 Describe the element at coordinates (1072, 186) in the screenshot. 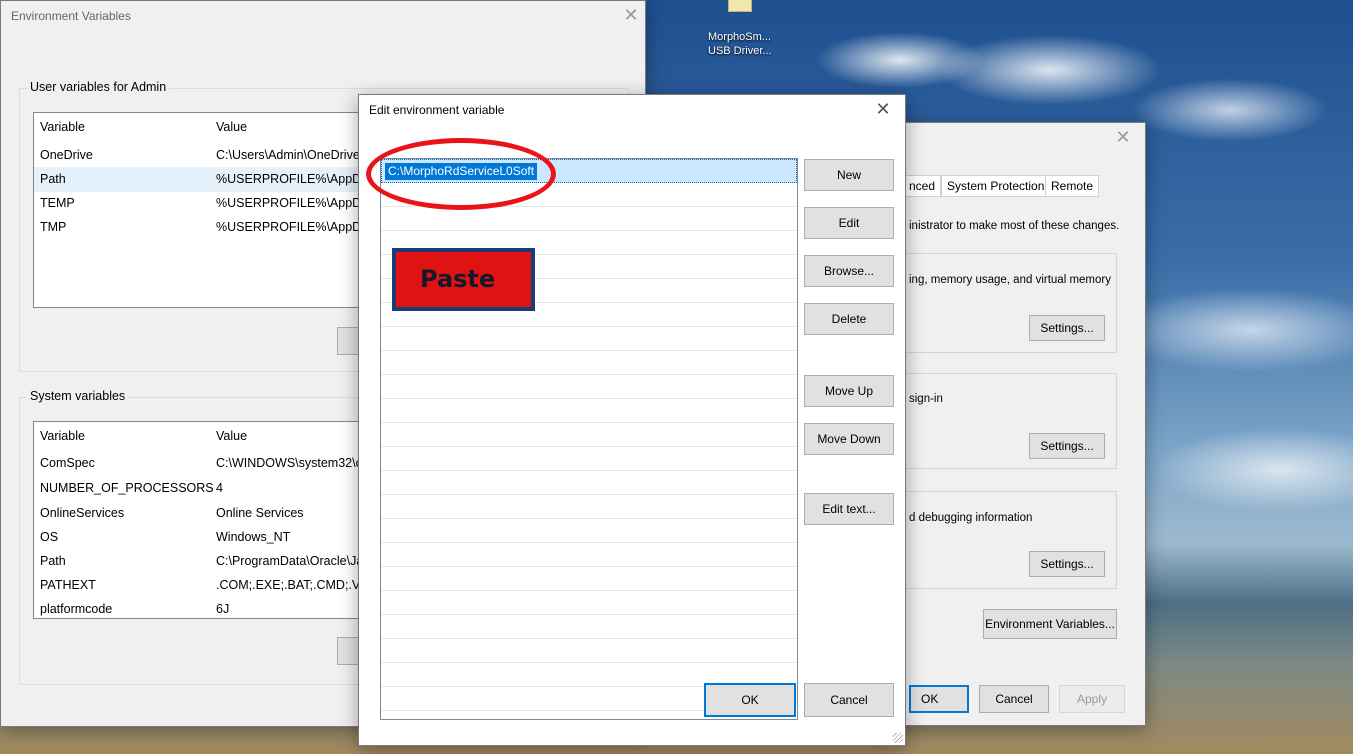

I see `tab-remote: Remote` at that location.